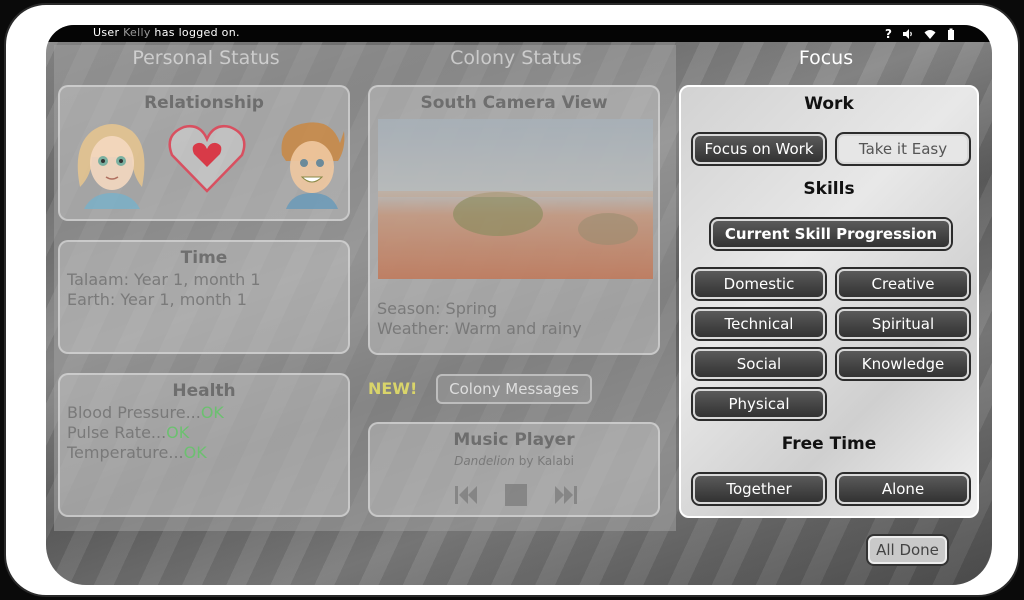 The width and height of the screenshot is (1024, 600). I want to click on camera-feed, so click(515, 199).